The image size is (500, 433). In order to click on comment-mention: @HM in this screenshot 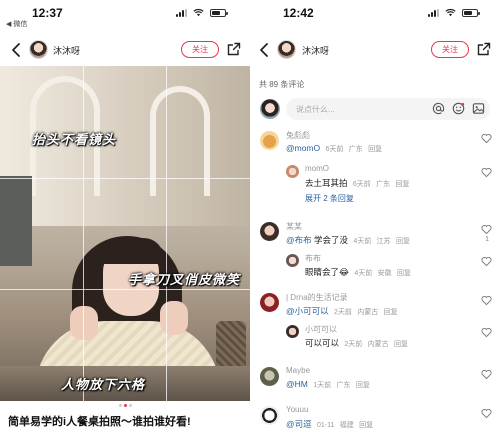, I will do `click(297, 384)`.